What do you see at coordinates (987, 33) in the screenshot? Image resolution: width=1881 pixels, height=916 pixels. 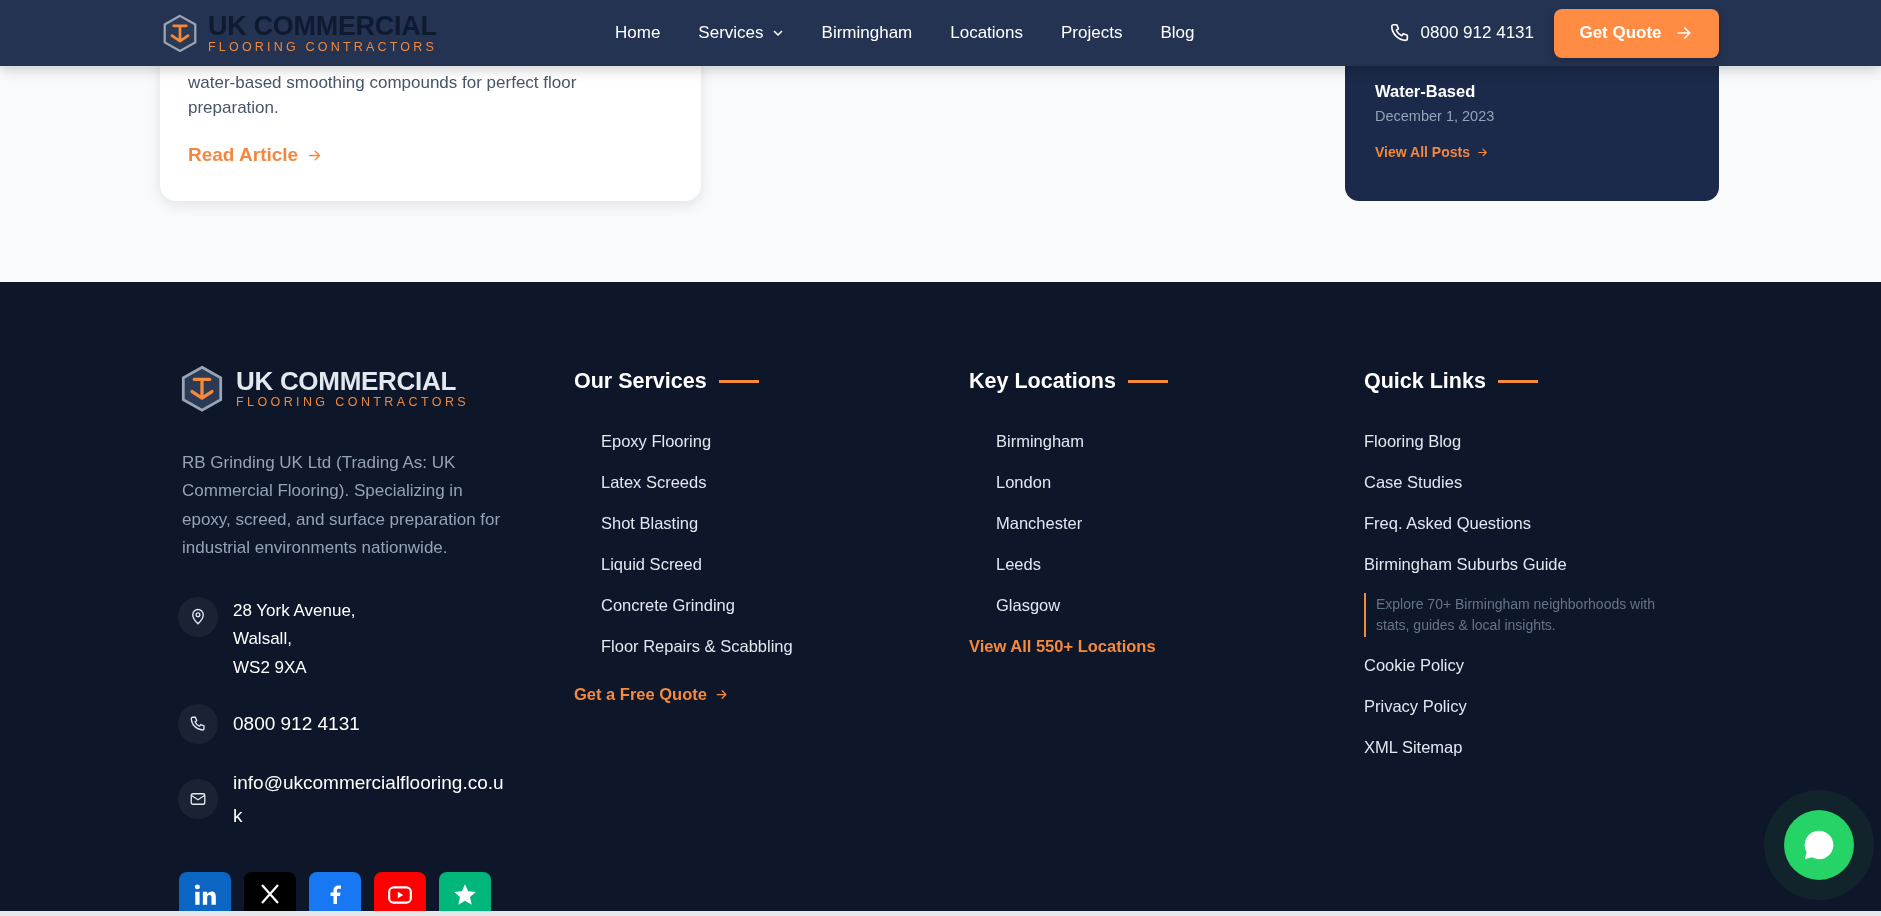 I see `nav-link: Locations` at bounding box center [987, 33].